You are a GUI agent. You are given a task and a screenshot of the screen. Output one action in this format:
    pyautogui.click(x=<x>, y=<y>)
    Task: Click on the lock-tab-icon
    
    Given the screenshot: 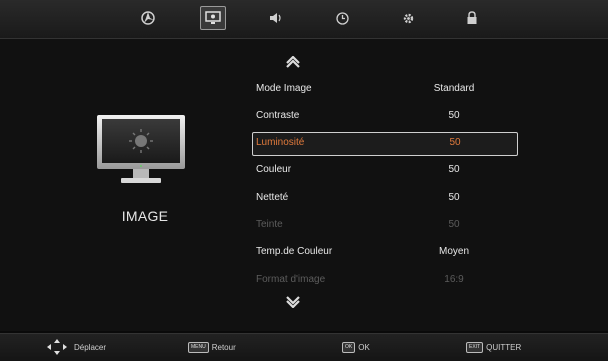 What is the action you would take?
    pyautogui.click(x=472, y=17)
    